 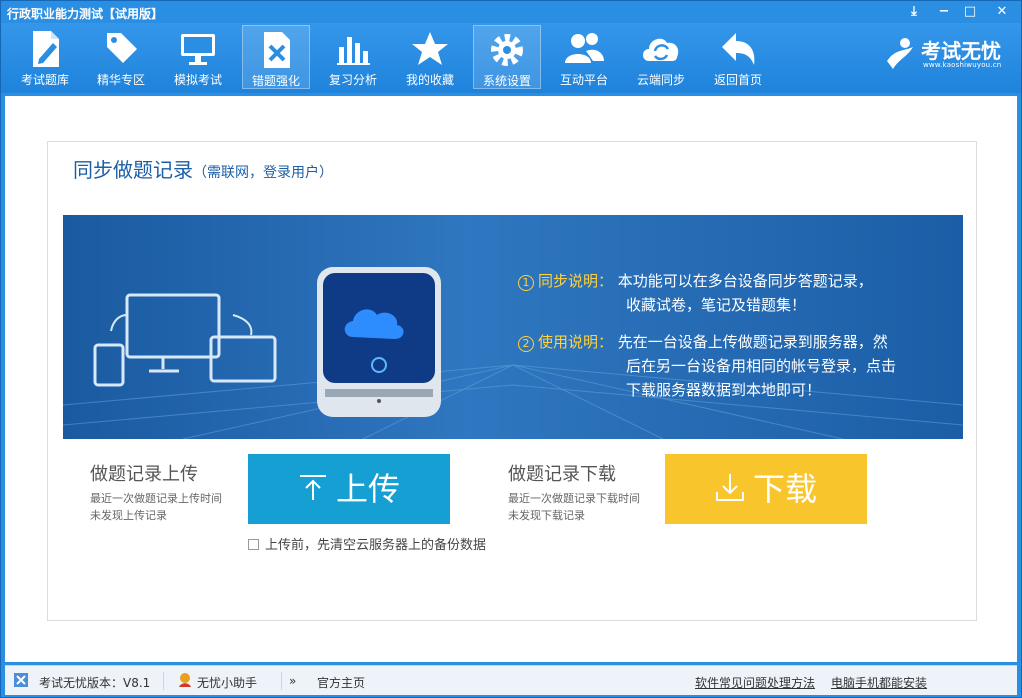 I want to click on double-chevron-icon: », so click(x=293, y=681).